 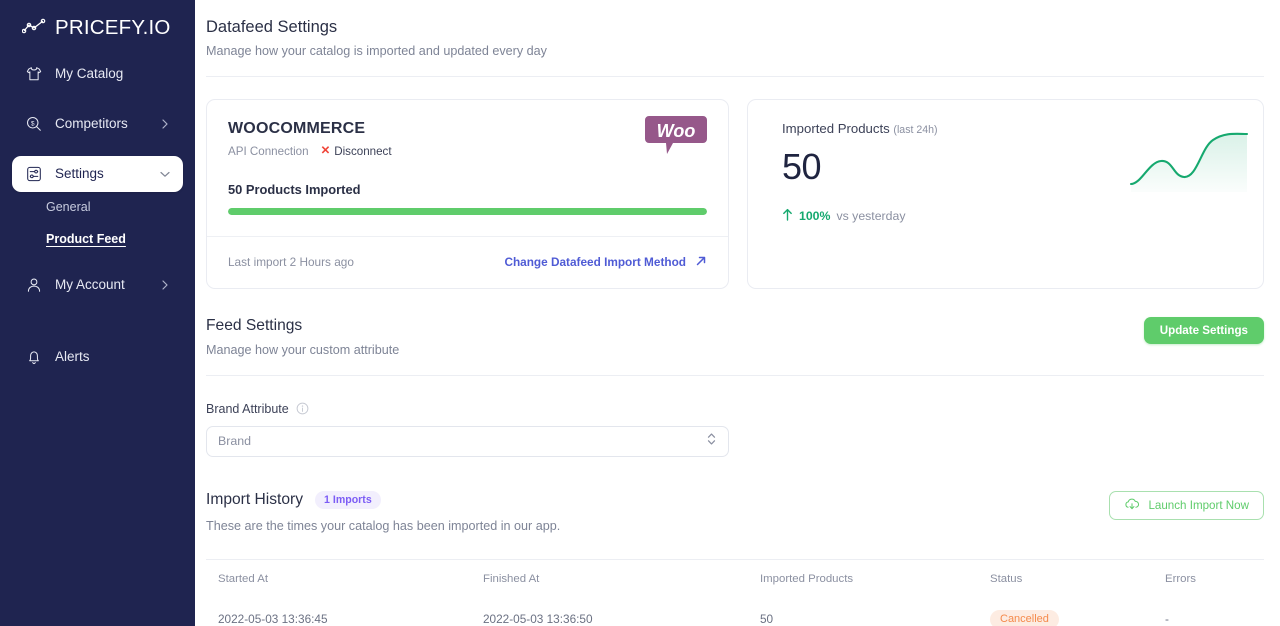 What do you see at coordinates (767, 619) in the screenshot?
I see `cell-imported-products: 50` at bounding box center [767, 619].